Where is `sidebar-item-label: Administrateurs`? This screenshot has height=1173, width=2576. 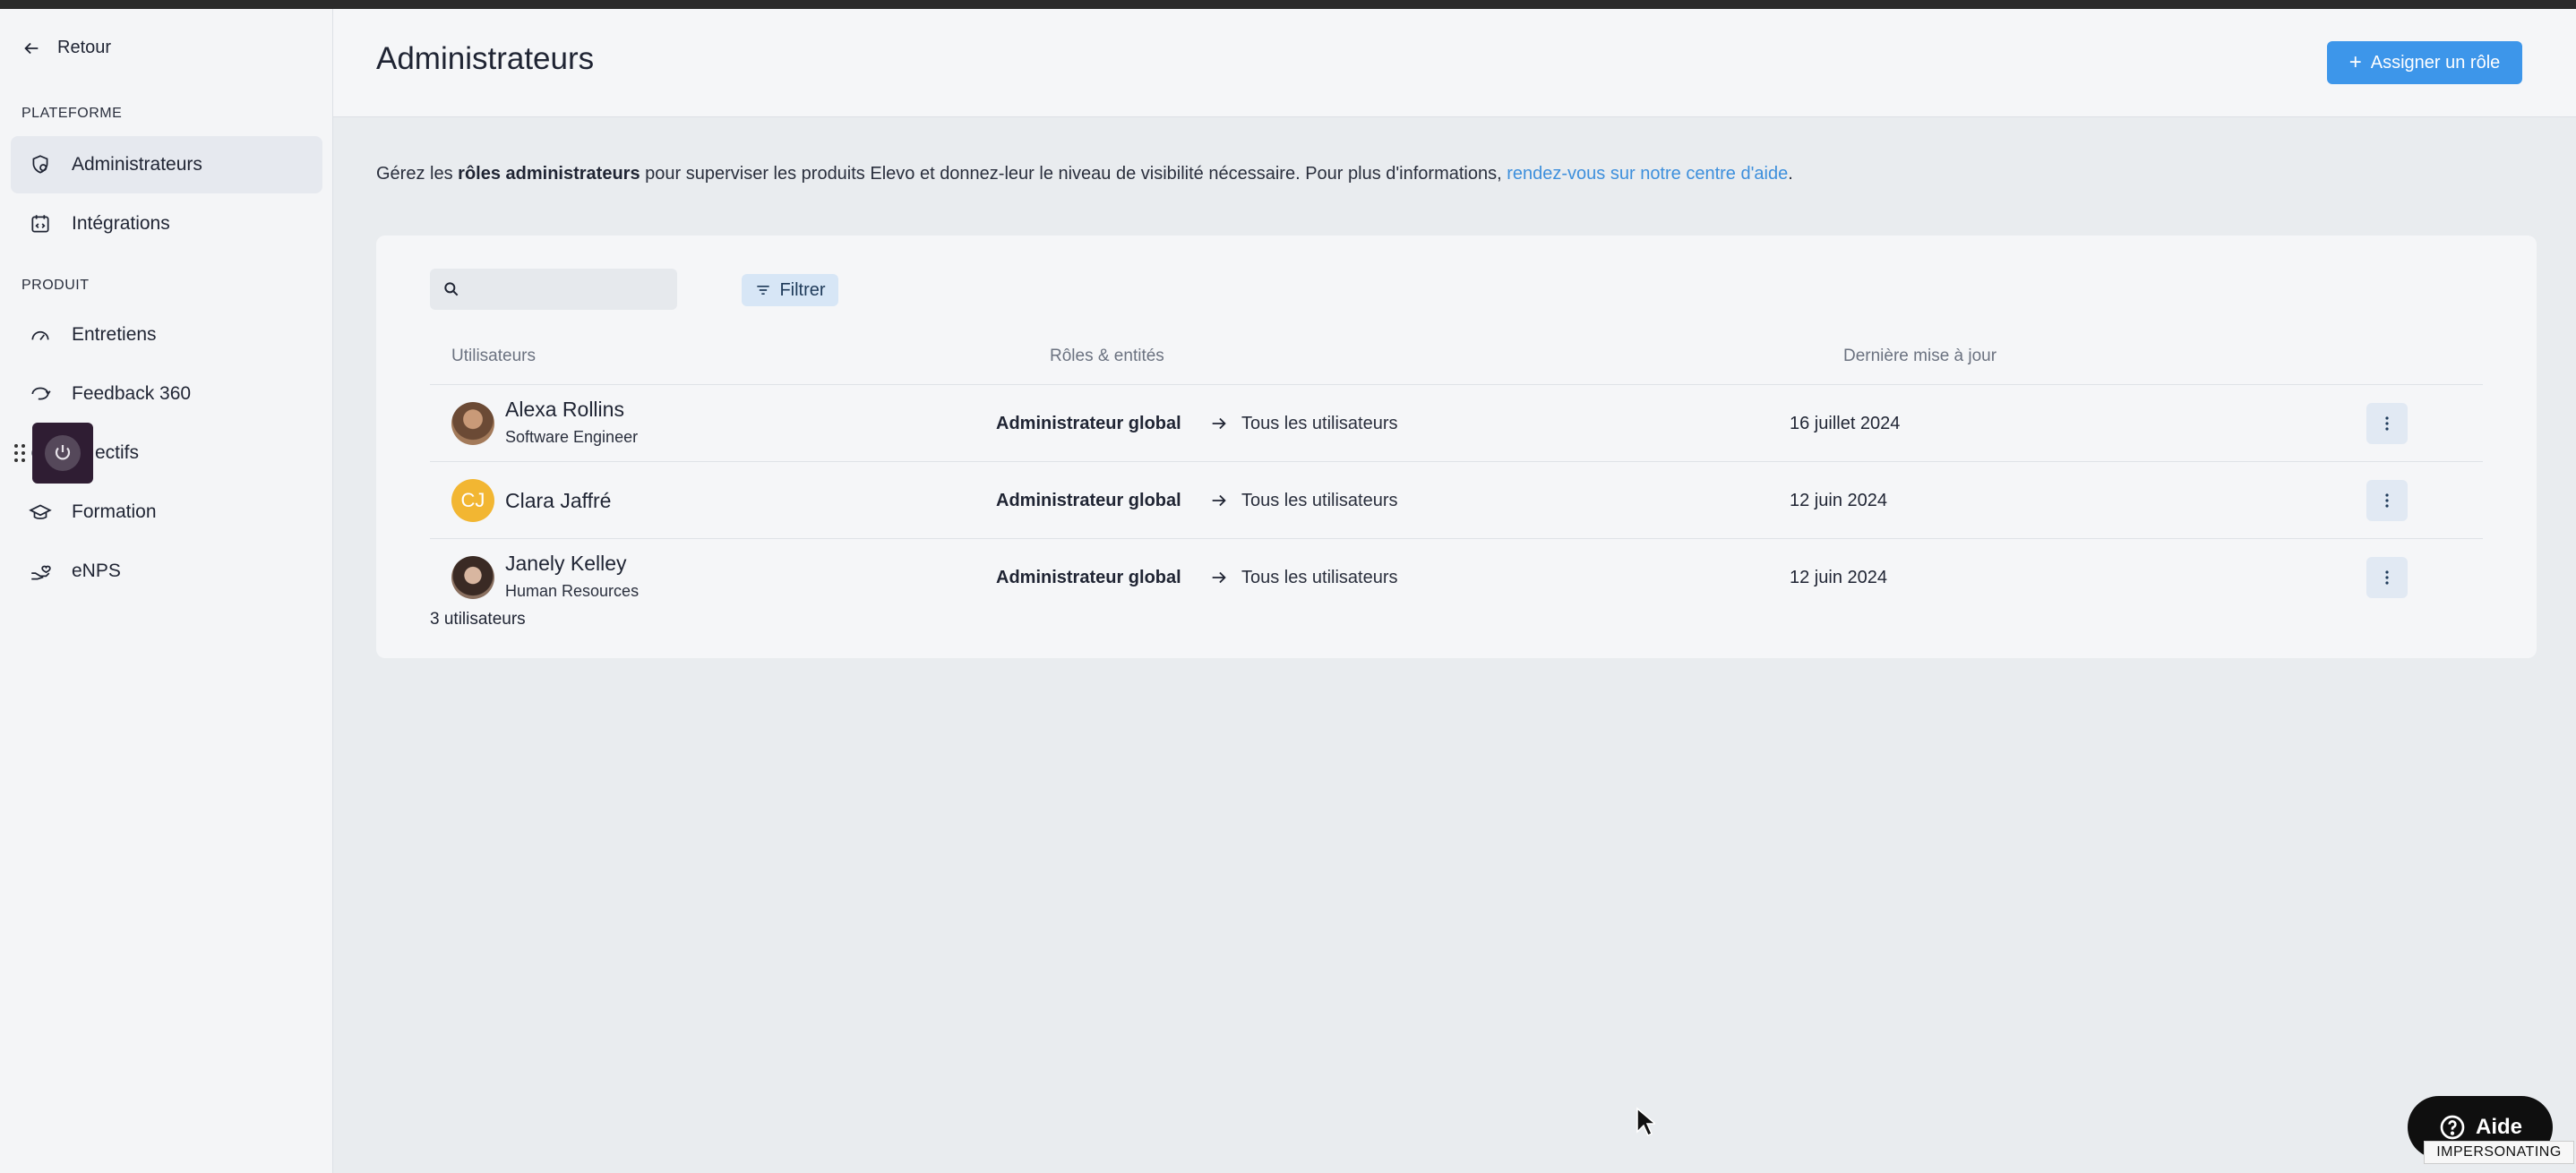
sidebar-item-label: Administrateurs is located at coordinates (137, 164).